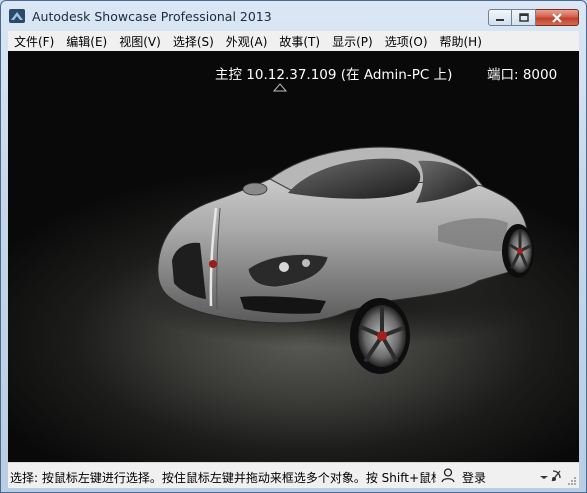 The image size is (587, 493). What do you see at coordinates (293, 16) in the screenshot?
I see `title-bar: Autodesk Showcase Professional 2013` at bounding box center [293, 16].